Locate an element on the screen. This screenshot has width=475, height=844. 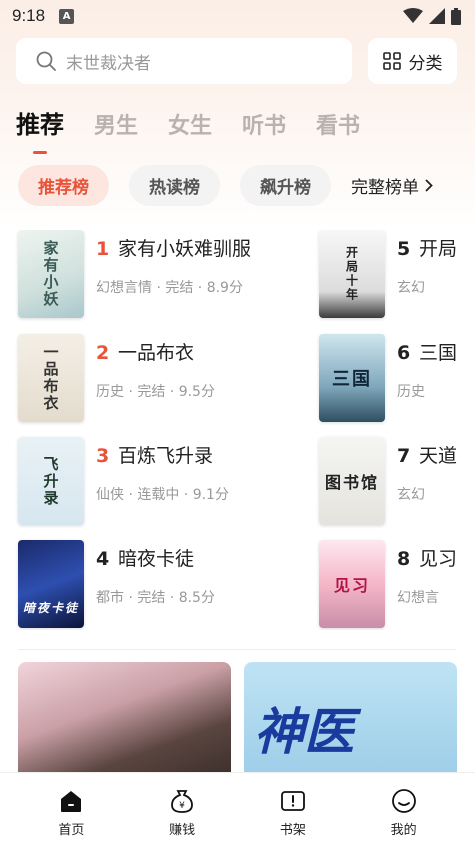
book-meta: 仙侠 · 连载中 · 9.1分 is located at coordinates (162, 495).